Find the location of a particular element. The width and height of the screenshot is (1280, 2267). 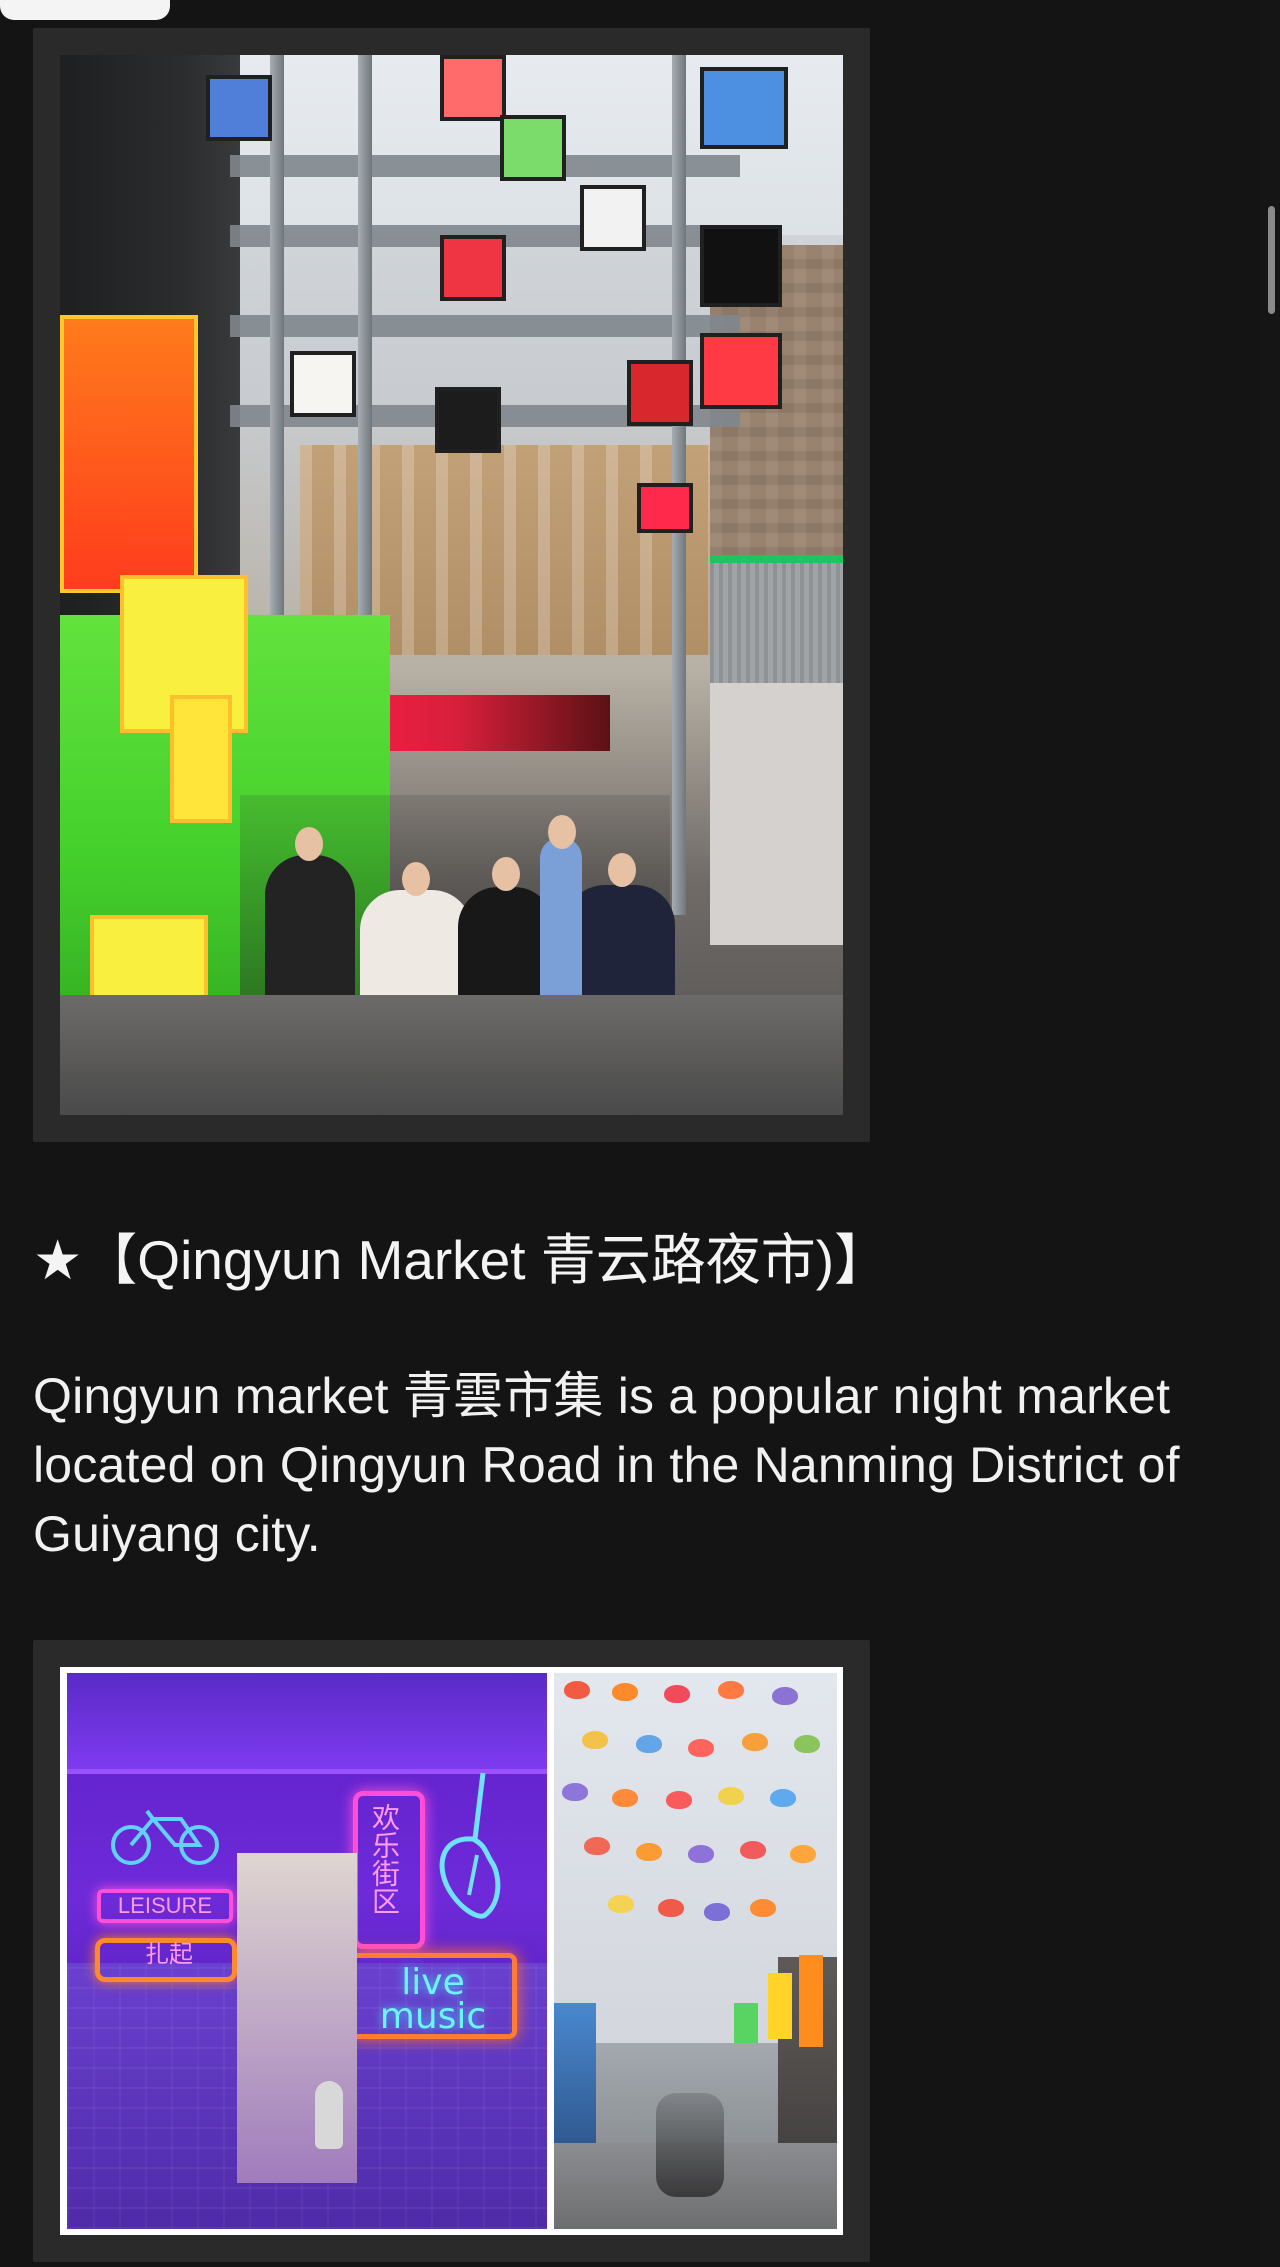

ceiling-panel is located at coordinates (307, 1723).